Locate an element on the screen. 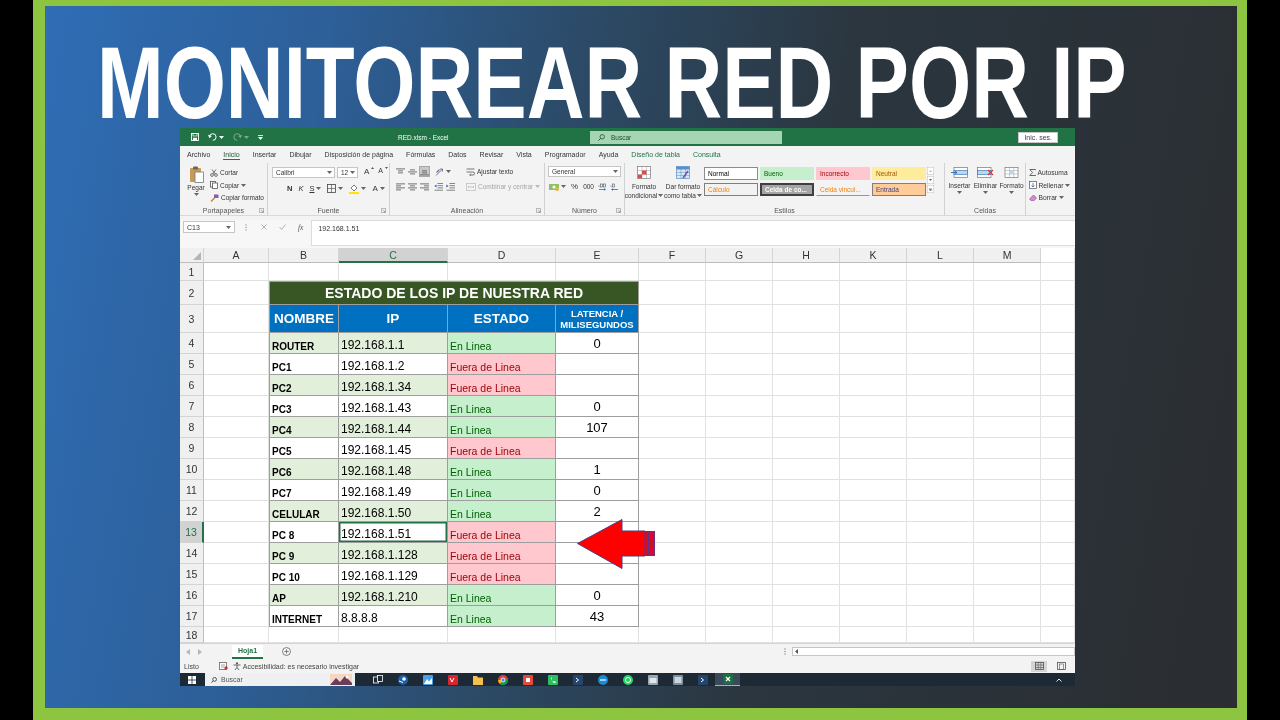 This screenshot has height=720, width=1280. column-label: C is located at coordinates (393, 255).